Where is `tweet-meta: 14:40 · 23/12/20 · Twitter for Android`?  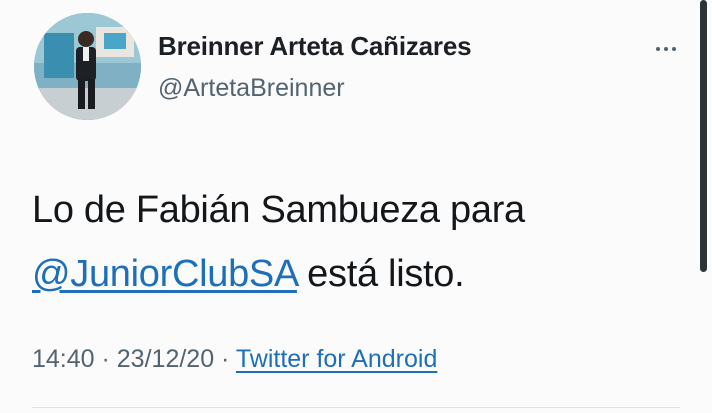 tweet-meta: 14:40 · 23/12/20 · Twitter for Android is located at coordinates (234, 359).